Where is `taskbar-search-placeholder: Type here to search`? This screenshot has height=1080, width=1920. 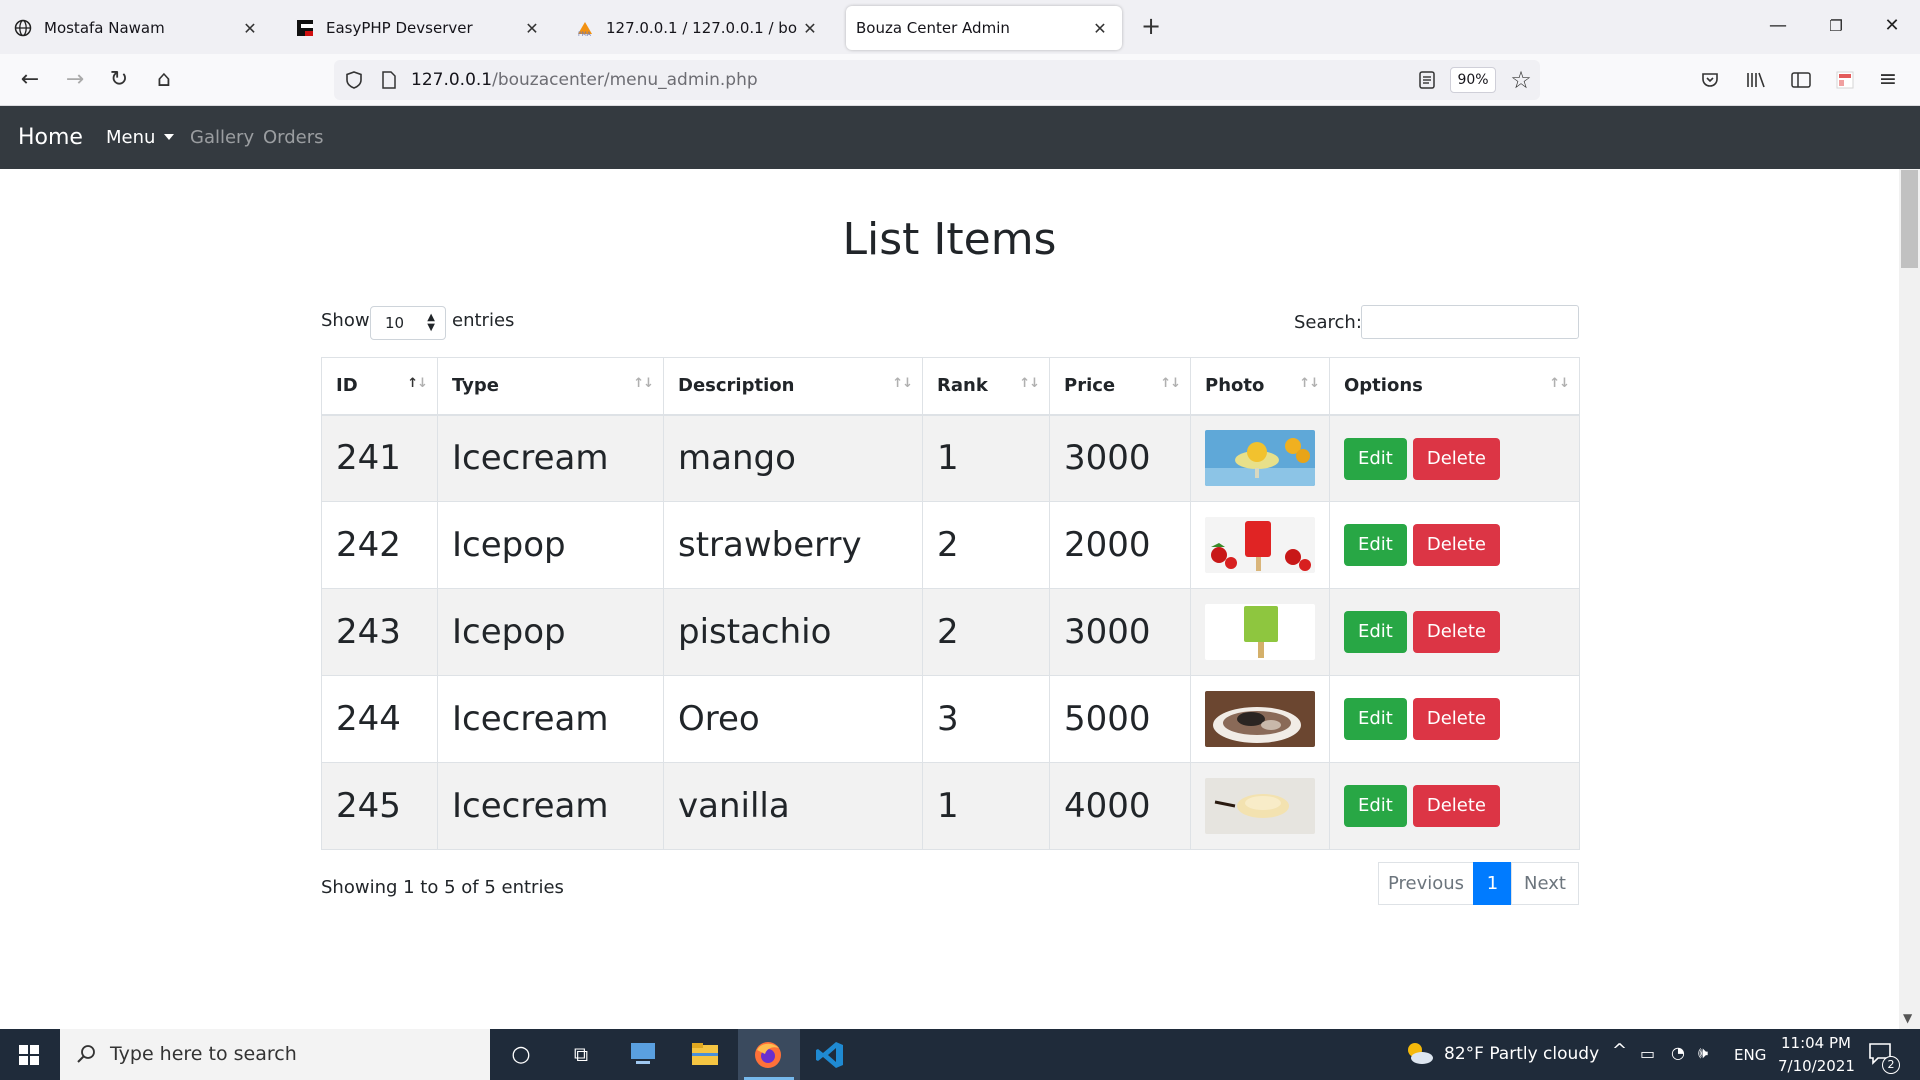 taskbar-search-placeholder: Type here to search is located at coordinates (203, 1054).